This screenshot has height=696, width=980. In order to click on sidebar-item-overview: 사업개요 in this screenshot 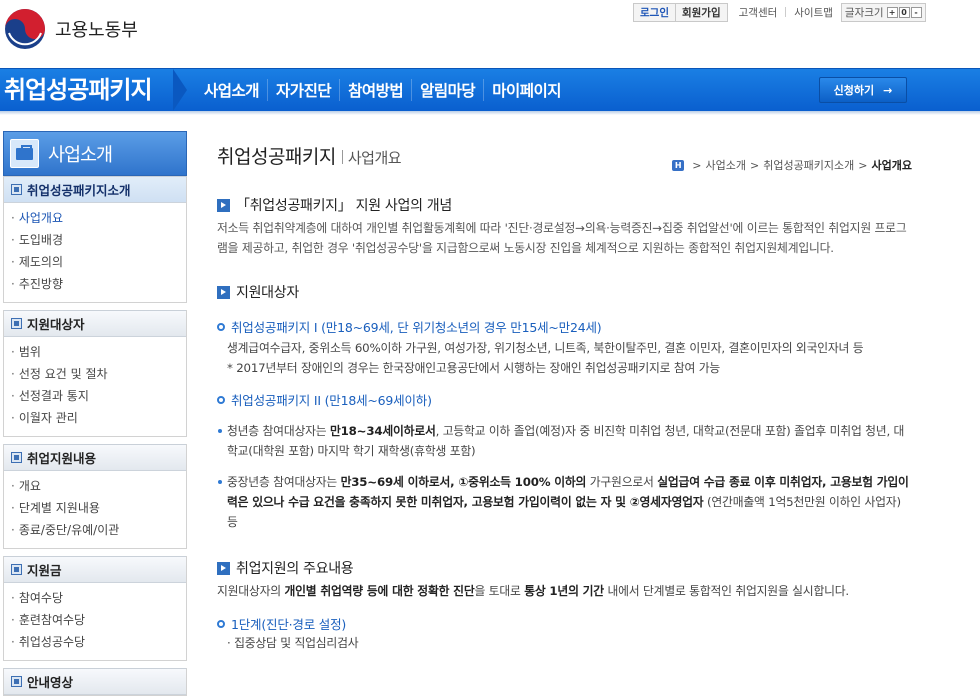, I will do `click(98, 218)`.